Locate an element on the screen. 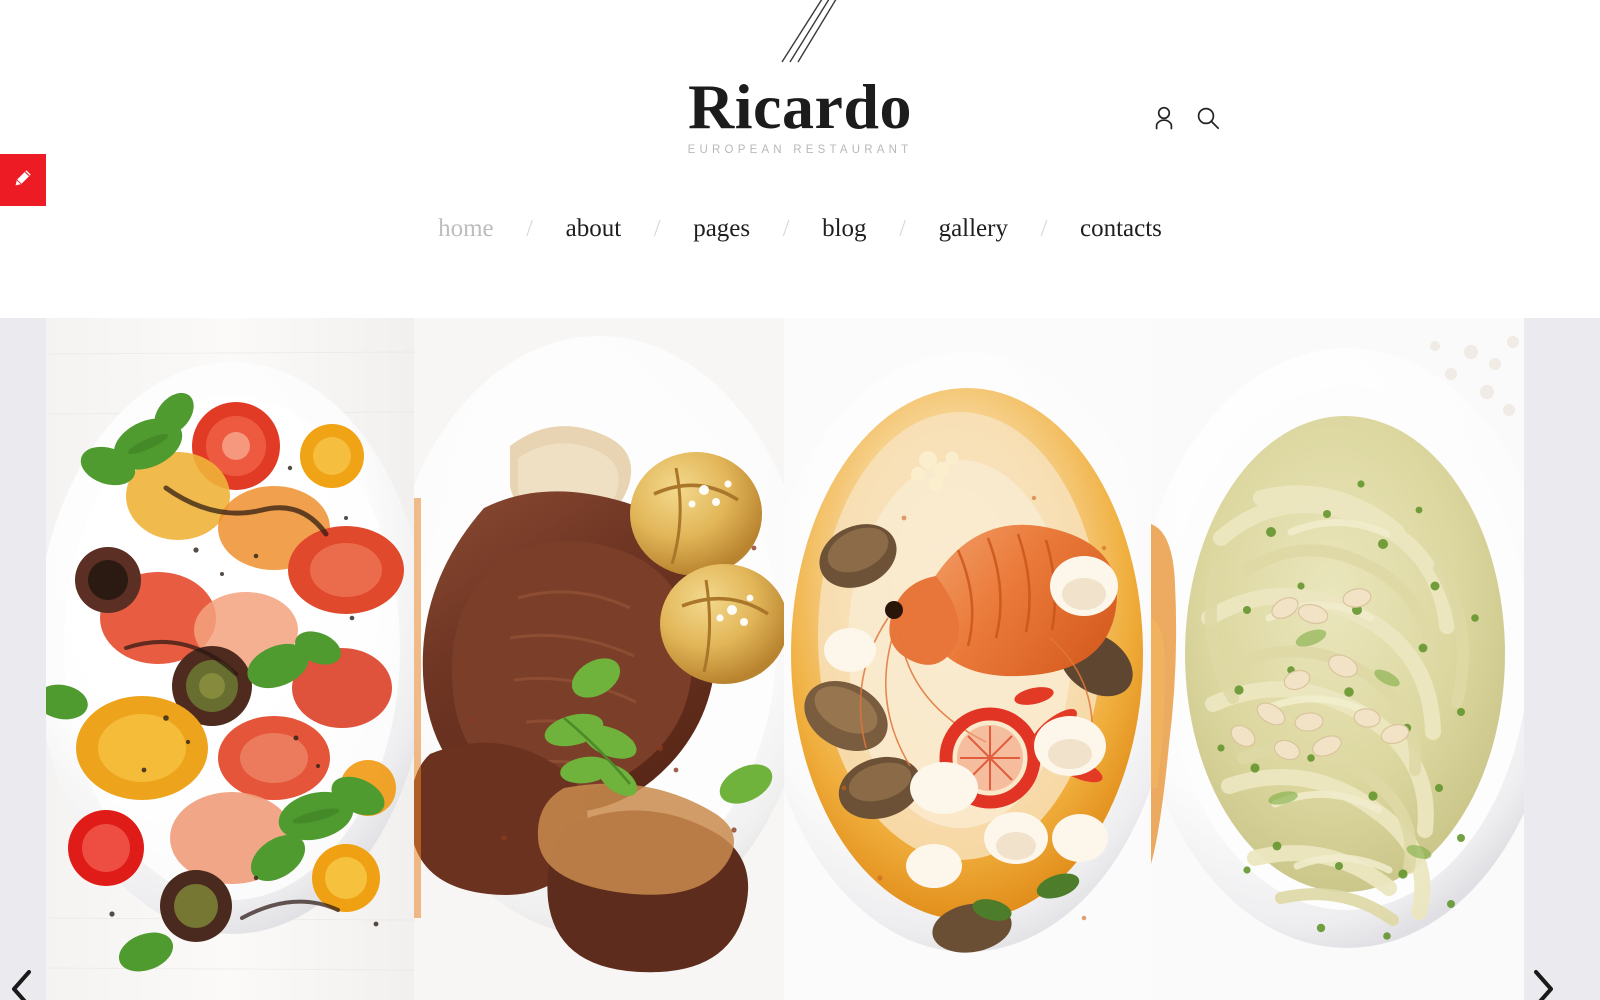 This screenshot has width=1600, height=1000. edit-template-button is located at coordinates (23, 180).